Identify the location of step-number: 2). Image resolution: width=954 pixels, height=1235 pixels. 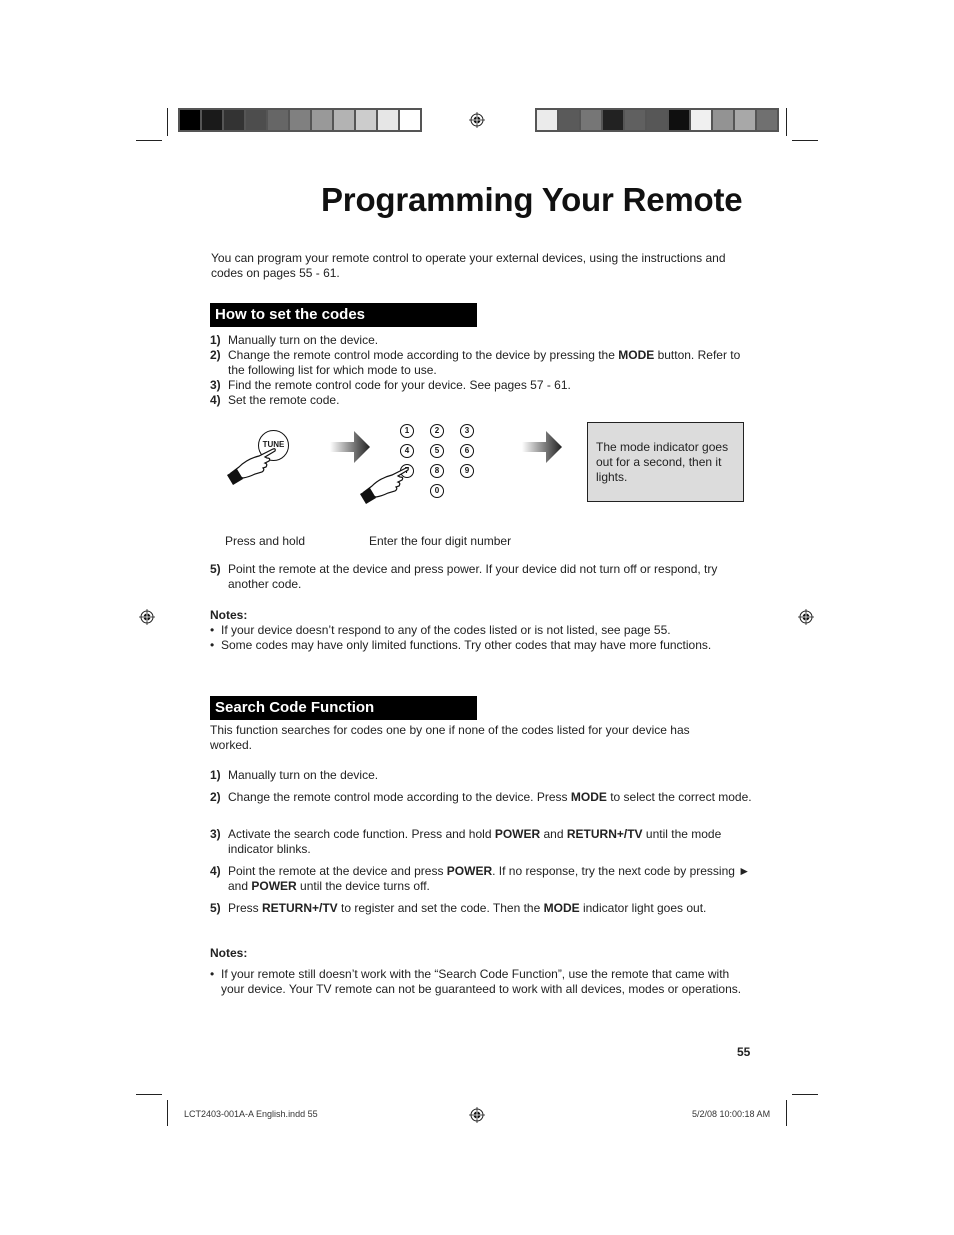
(215, 797).